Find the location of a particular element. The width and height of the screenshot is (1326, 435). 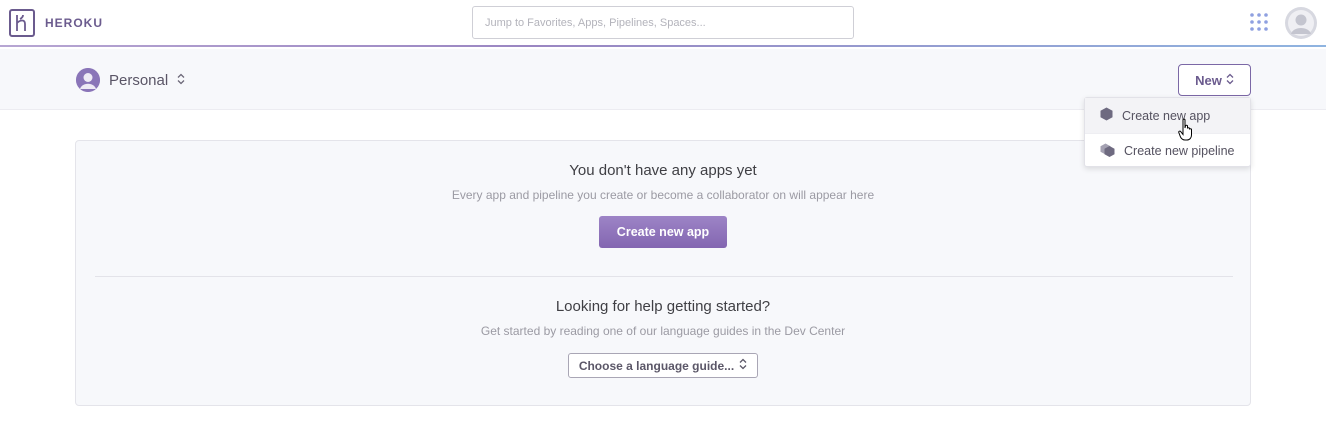

new-button-label: New is located at coordinates (1208, 80).